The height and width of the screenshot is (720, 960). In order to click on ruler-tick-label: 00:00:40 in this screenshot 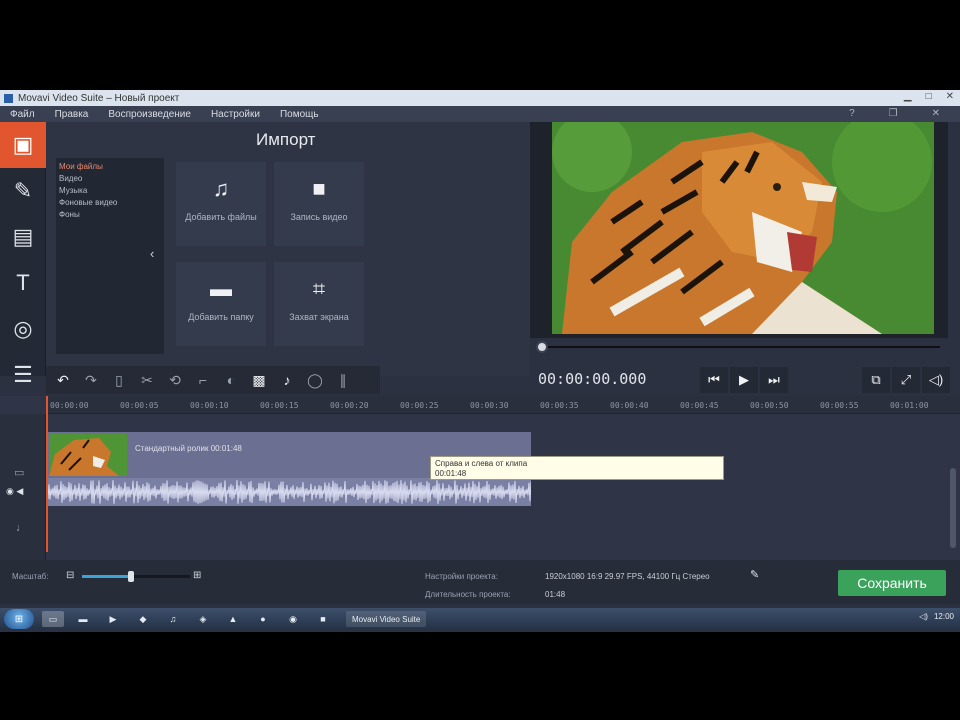, I will do `click(629, 405)`.